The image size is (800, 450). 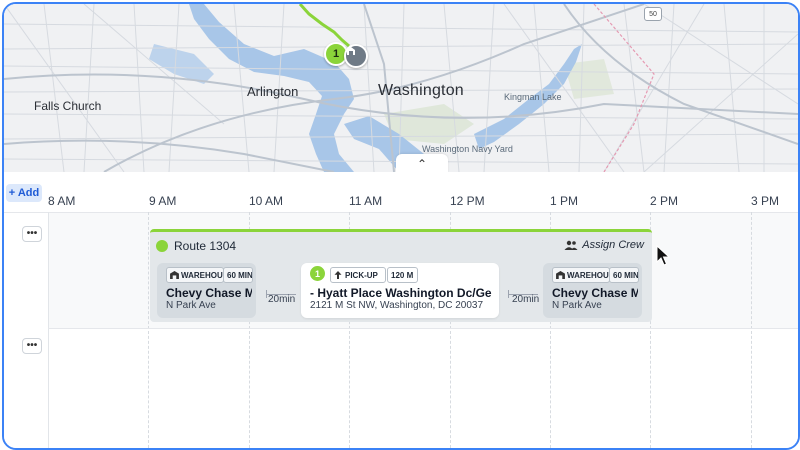 I want to click on map-label-falls-church: Falls Church, so click(x=68, y=106).